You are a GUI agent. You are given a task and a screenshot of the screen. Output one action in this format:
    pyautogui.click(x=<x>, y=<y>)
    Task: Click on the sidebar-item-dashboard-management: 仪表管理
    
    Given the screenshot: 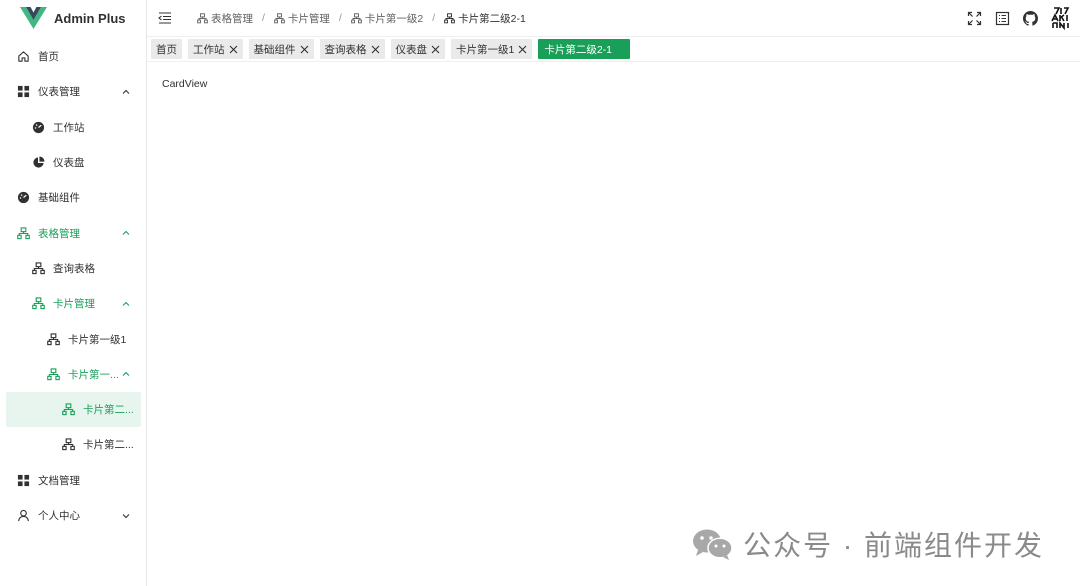 What is the action you would take?
    pyautogui.click(x=73, y=91)
    